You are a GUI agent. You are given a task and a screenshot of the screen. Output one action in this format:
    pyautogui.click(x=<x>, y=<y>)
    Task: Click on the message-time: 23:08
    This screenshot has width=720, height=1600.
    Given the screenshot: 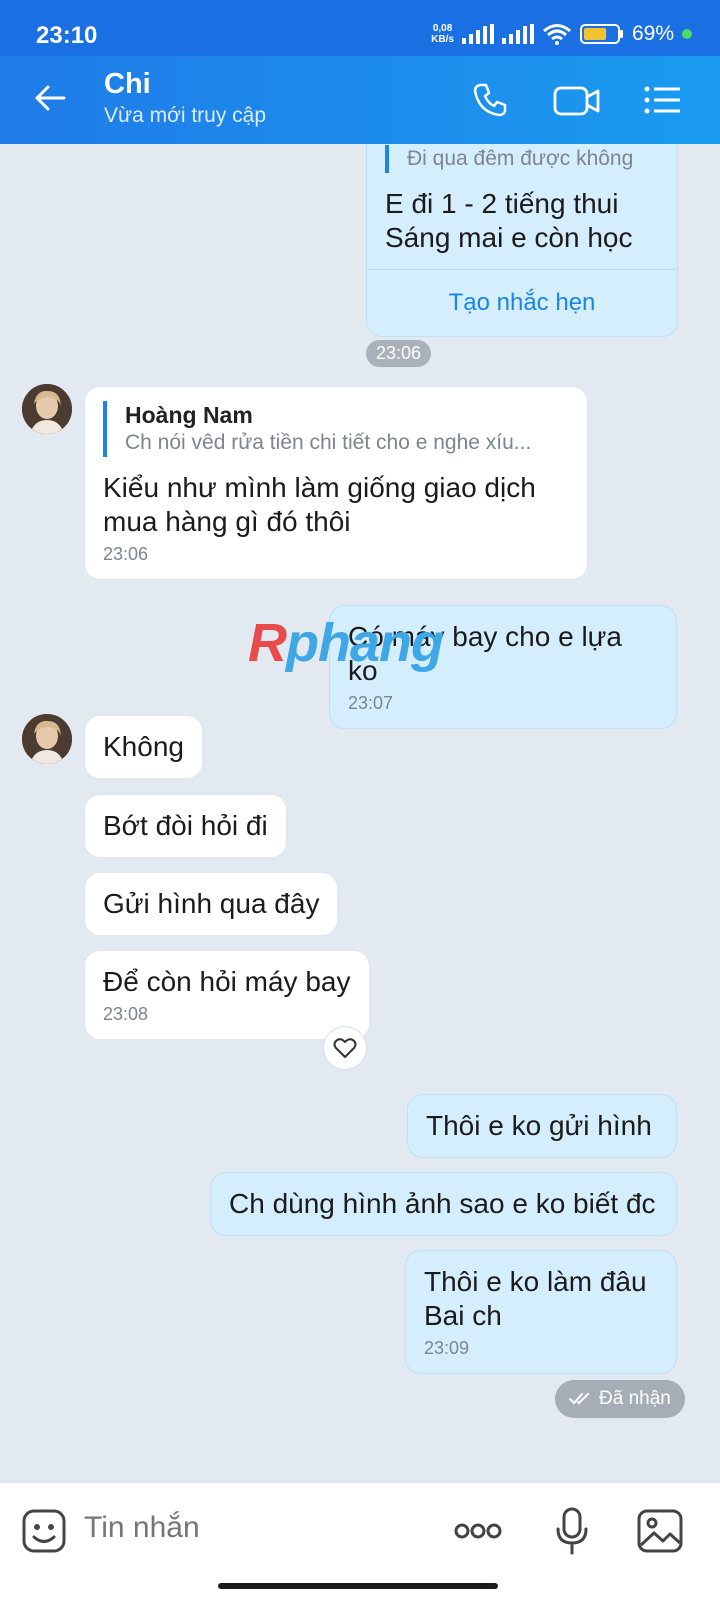 What is the action you would take?
    pyautogui.click(x=126, y=1014)
    